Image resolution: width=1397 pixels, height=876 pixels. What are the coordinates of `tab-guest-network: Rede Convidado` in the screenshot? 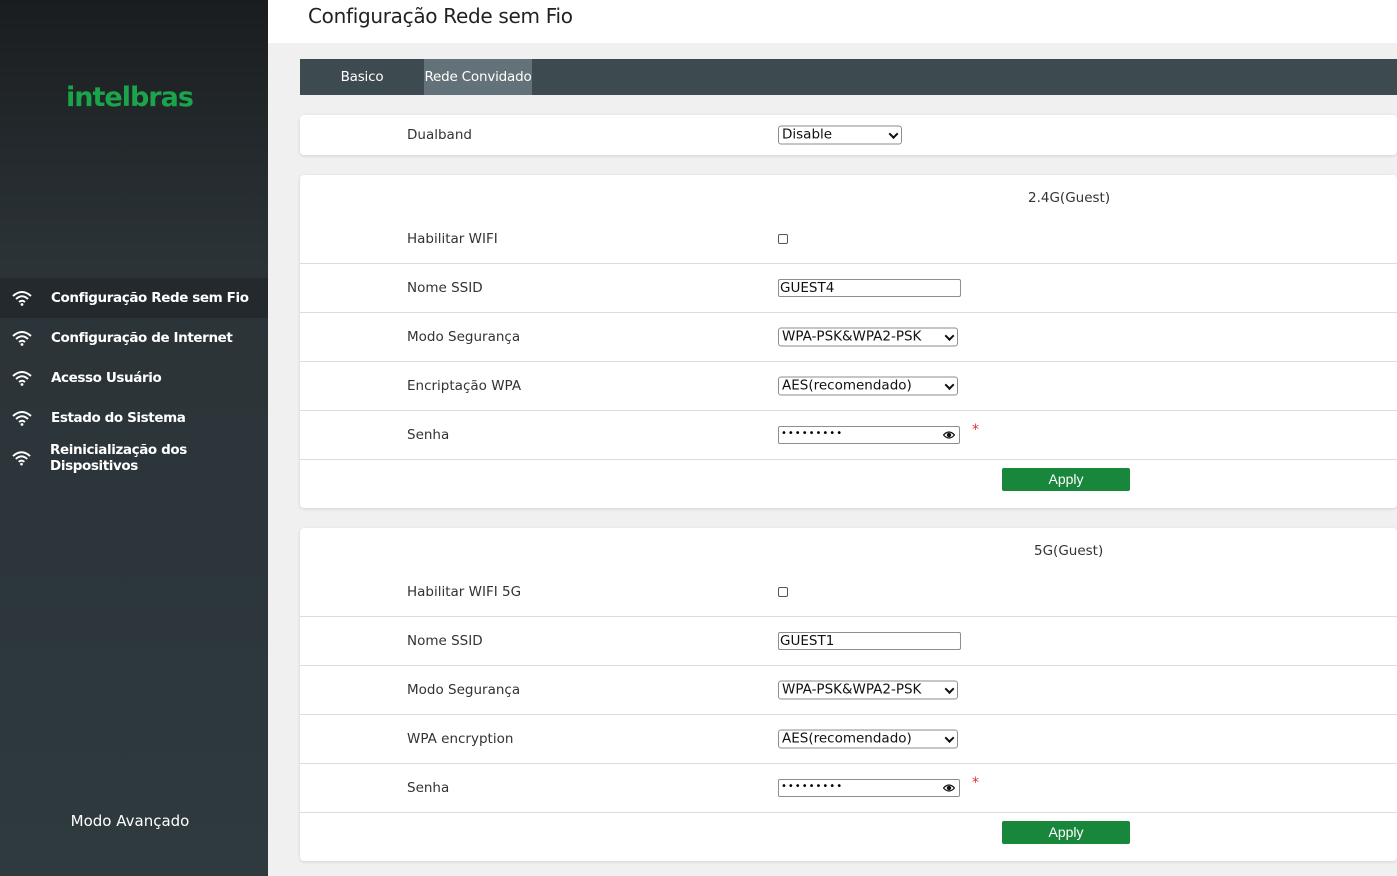 It's located at (478, 77).